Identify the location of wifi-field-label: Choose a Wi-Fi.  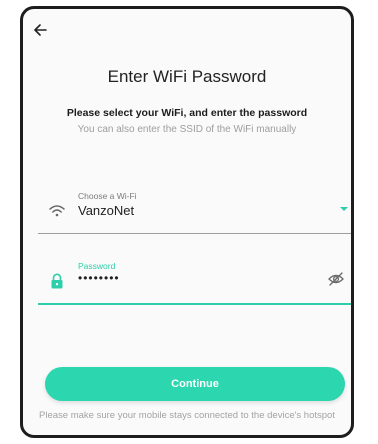
(107, 196).